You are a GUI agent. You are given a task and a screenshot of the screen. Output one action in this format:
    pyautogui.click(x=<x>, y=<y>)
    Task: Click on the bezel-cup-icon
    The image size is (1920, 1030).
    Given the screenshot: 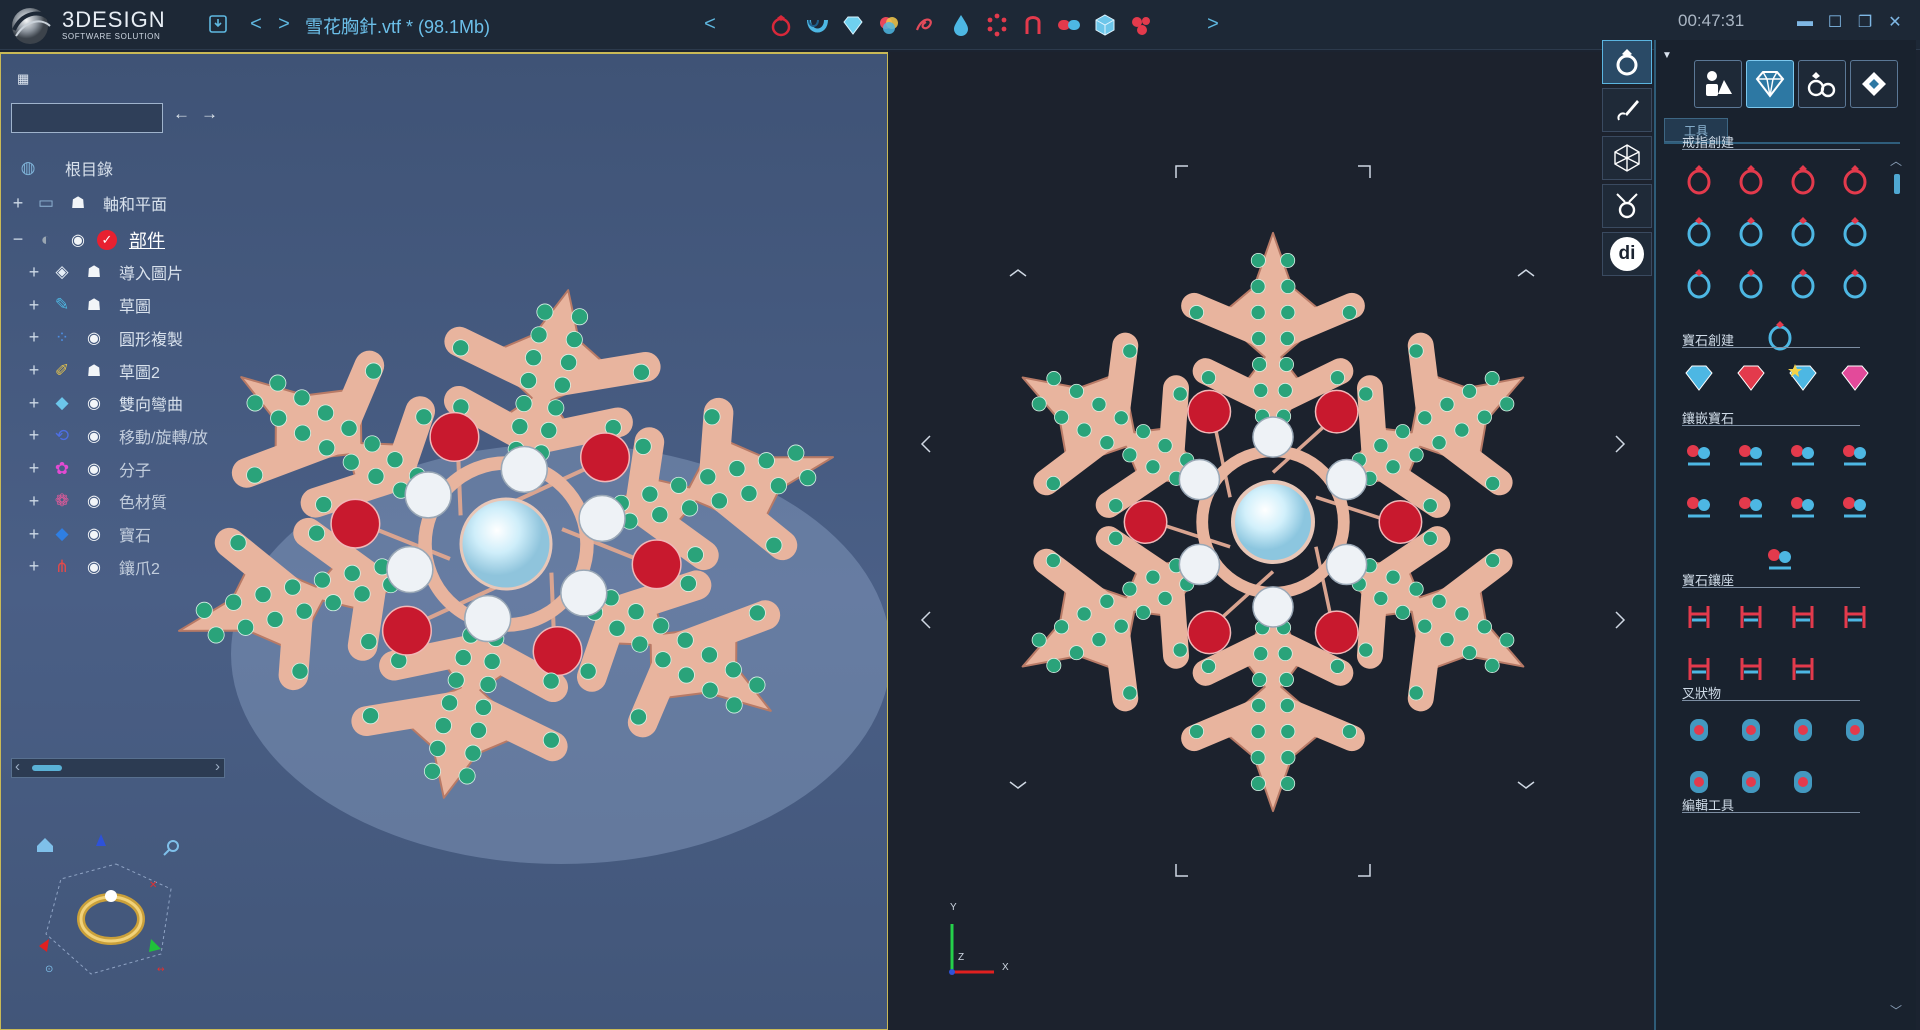 What is the action you would take?
    pyautogui.click(x=1803, y=617)
    